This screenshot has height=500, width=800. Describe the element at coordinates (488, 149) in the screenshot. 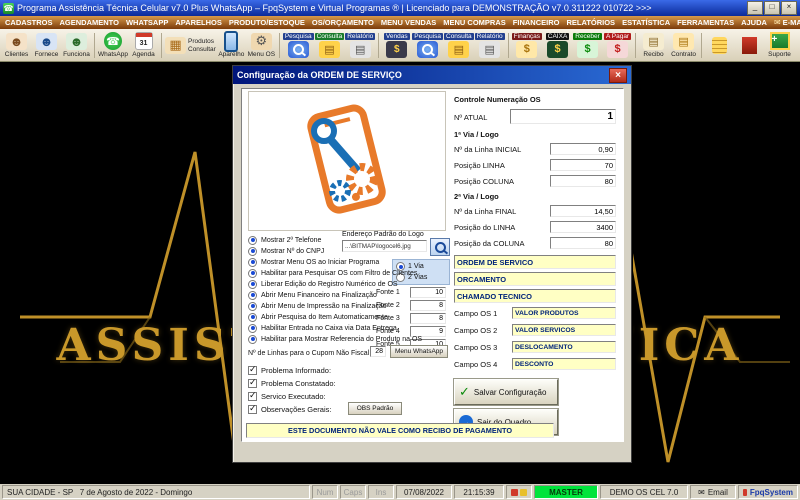

I see `linha-inicial-label: Nº da Linha INICIAL` at that location.